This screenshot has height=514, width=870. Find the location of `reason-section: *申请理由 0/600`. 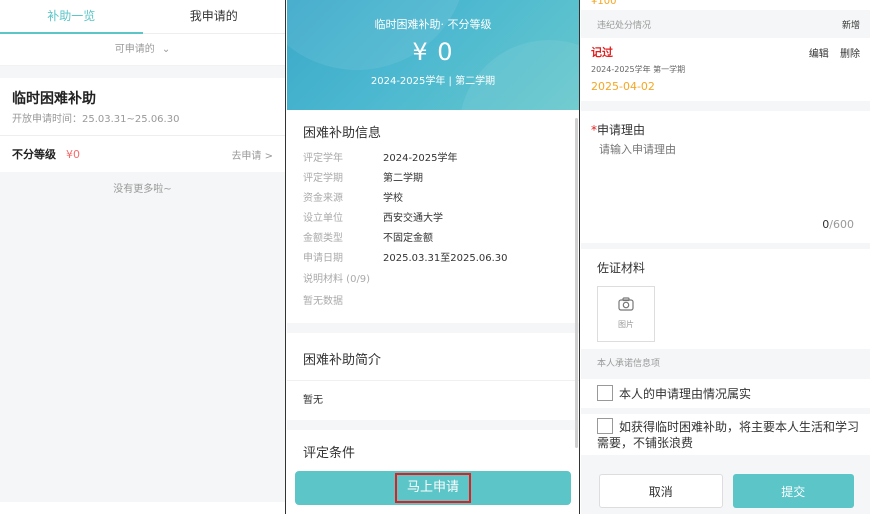

reason-section: *申请理由 0/600 is located at coordinates (725, 177).